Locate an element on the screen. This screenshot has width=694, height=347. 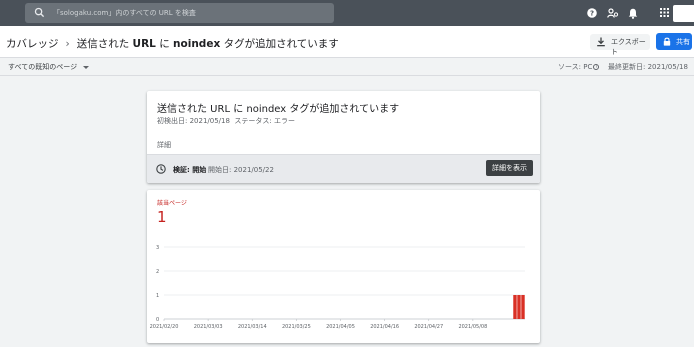
share-label: 共有 is located at coordinates (683, 42).